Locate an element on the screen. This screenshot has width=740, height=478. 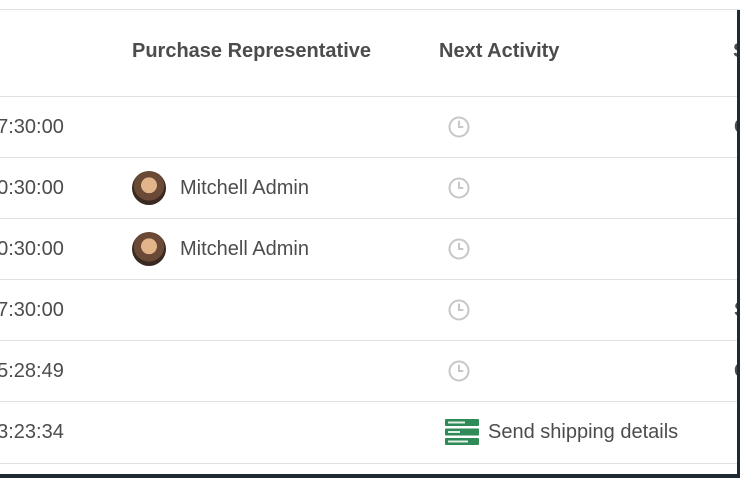
table-row: 03:23:34 Send shipping details is located at coordinates (370, 431).